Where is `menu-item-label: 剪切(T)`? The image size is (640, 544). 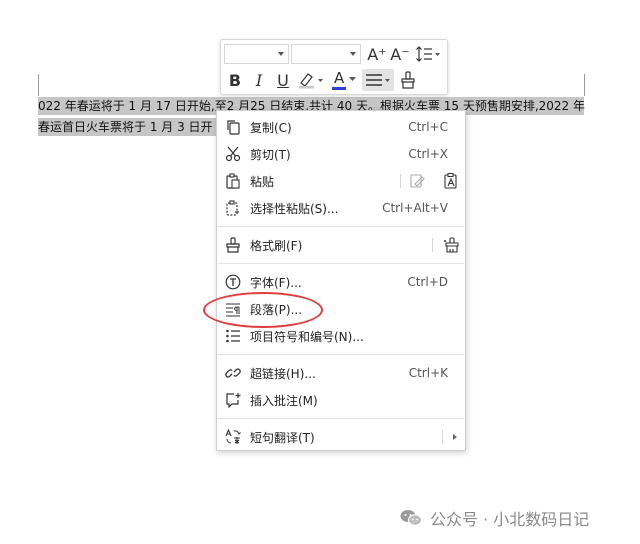 menu-item-label: 剪切(T) is located at coordinates (270, 154).